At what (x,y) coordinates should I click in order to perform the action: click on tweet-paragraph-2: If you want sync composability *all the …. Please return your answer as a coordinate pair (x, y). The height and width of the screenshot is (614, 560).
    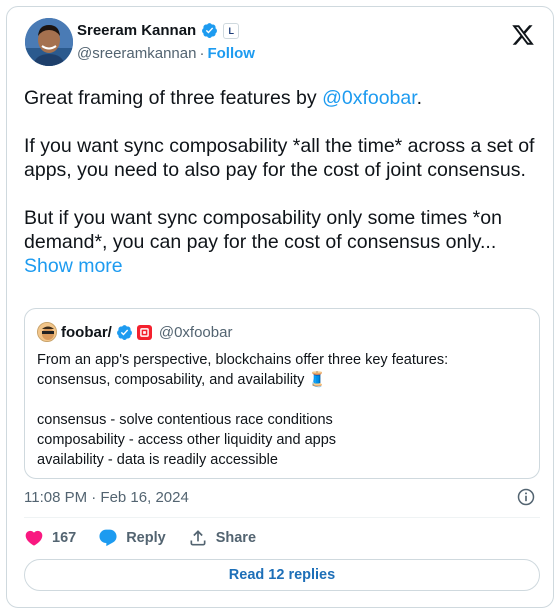
    Looking at the image, I should click on (279, 158).